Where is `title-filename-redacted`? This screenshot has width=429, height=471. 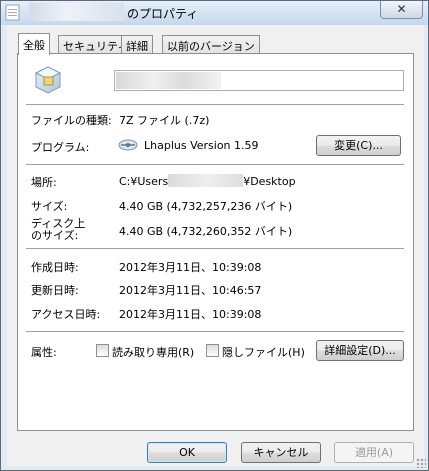 title-filename-redacted is located at coordinates (76, 12).